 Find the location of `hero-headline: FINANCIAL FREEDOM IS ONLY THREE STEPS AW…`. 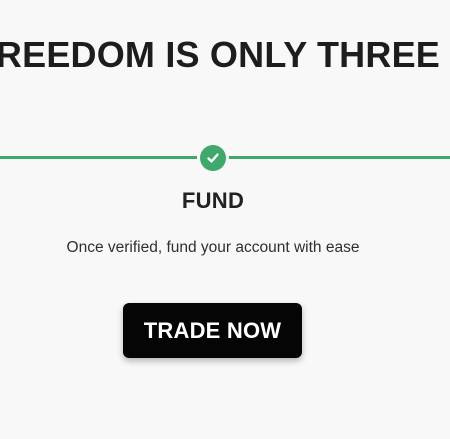

hero-headline: FINANCIAL FREEDOM IS ONLY THREE STEPS AW… is located at coordinates (225, 54).